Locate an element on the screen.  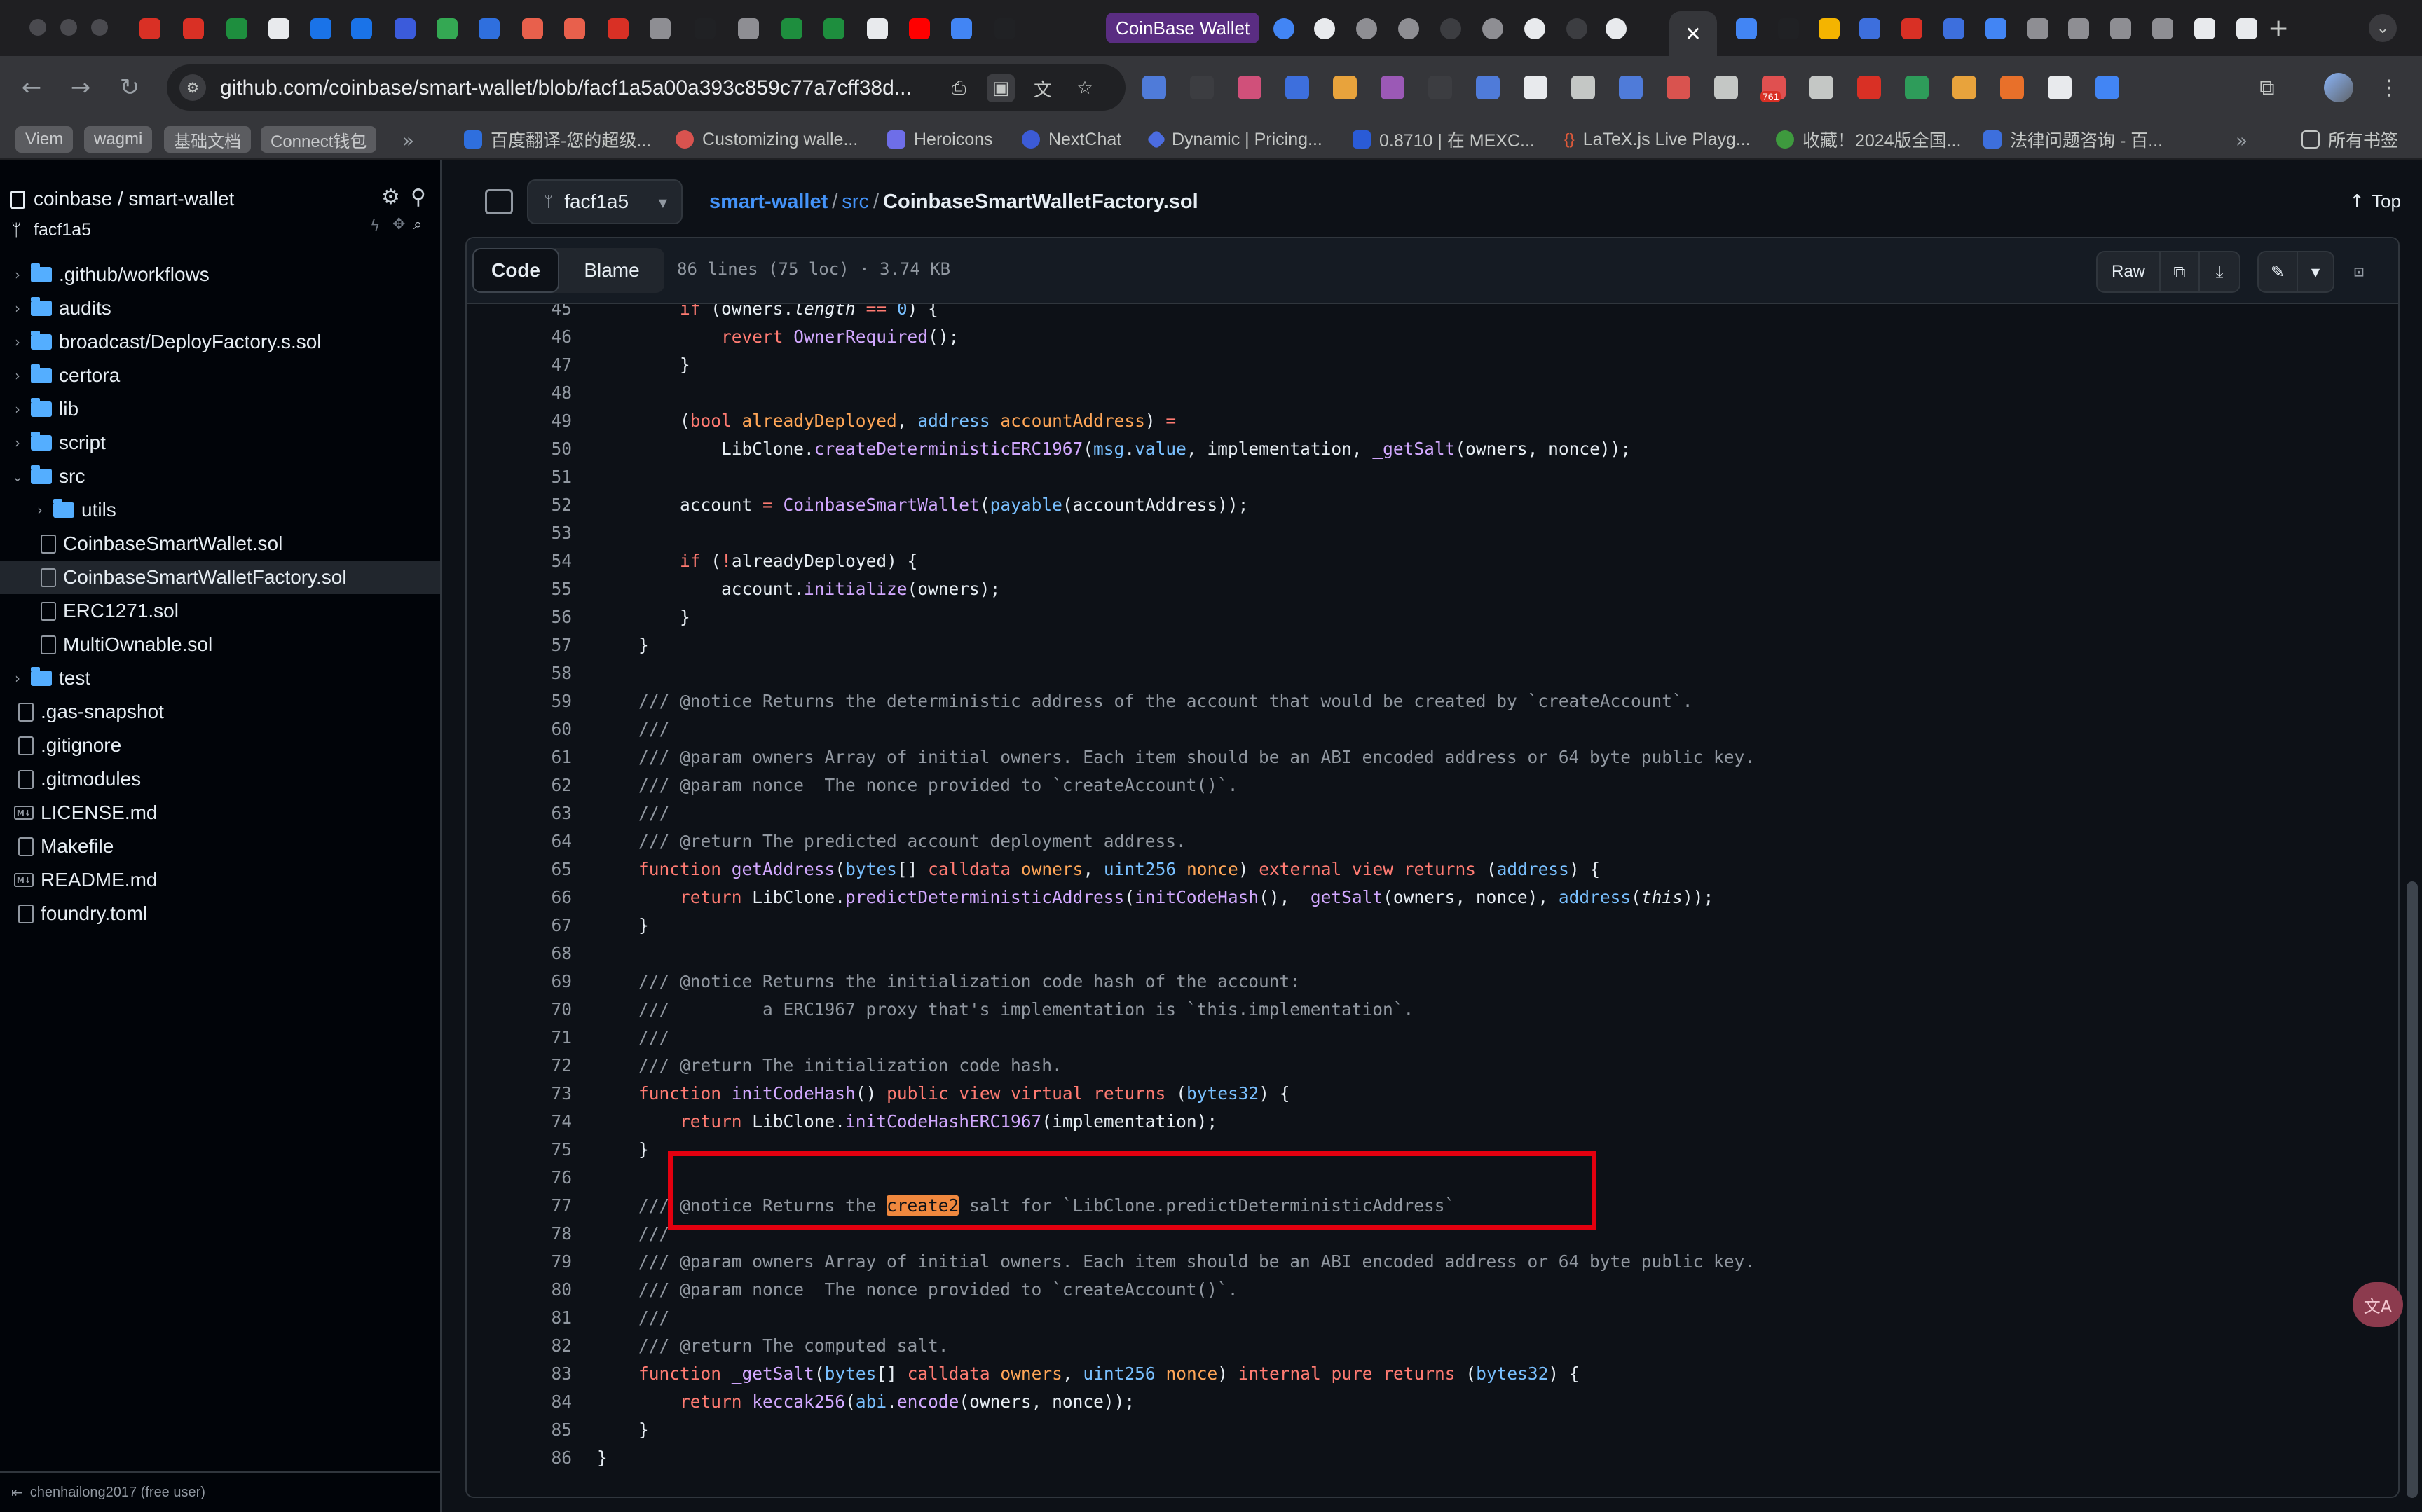
pencil-icon: ✎ is located at coordinates (2279, 271).